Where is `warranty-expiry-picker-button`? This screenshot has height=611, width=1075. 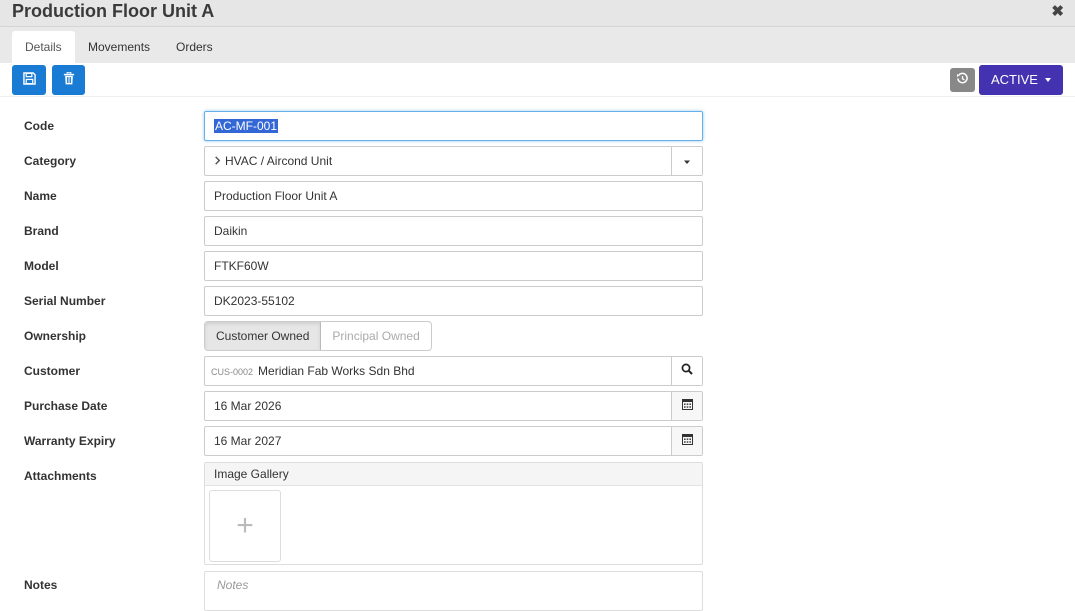 warranty-expiry-picker-button is located at coordinates (686, 441).